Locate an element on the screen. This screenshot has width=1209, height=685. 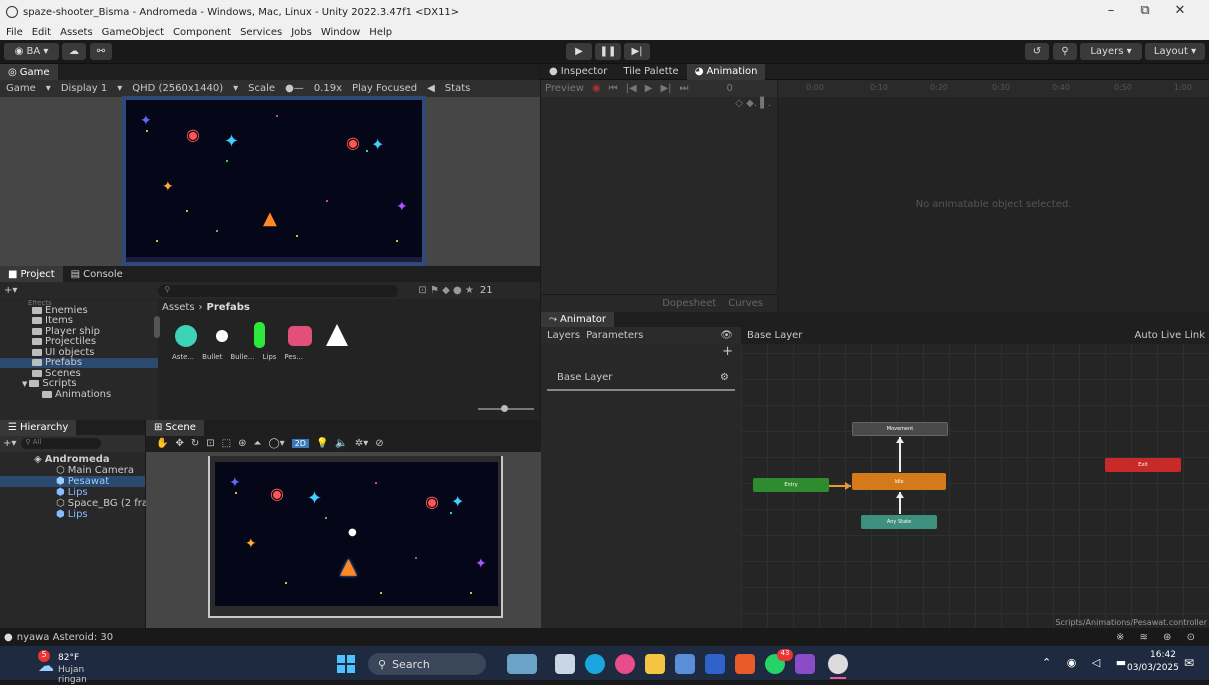
folder-item: Player ship is located at coordinates (79, 331).